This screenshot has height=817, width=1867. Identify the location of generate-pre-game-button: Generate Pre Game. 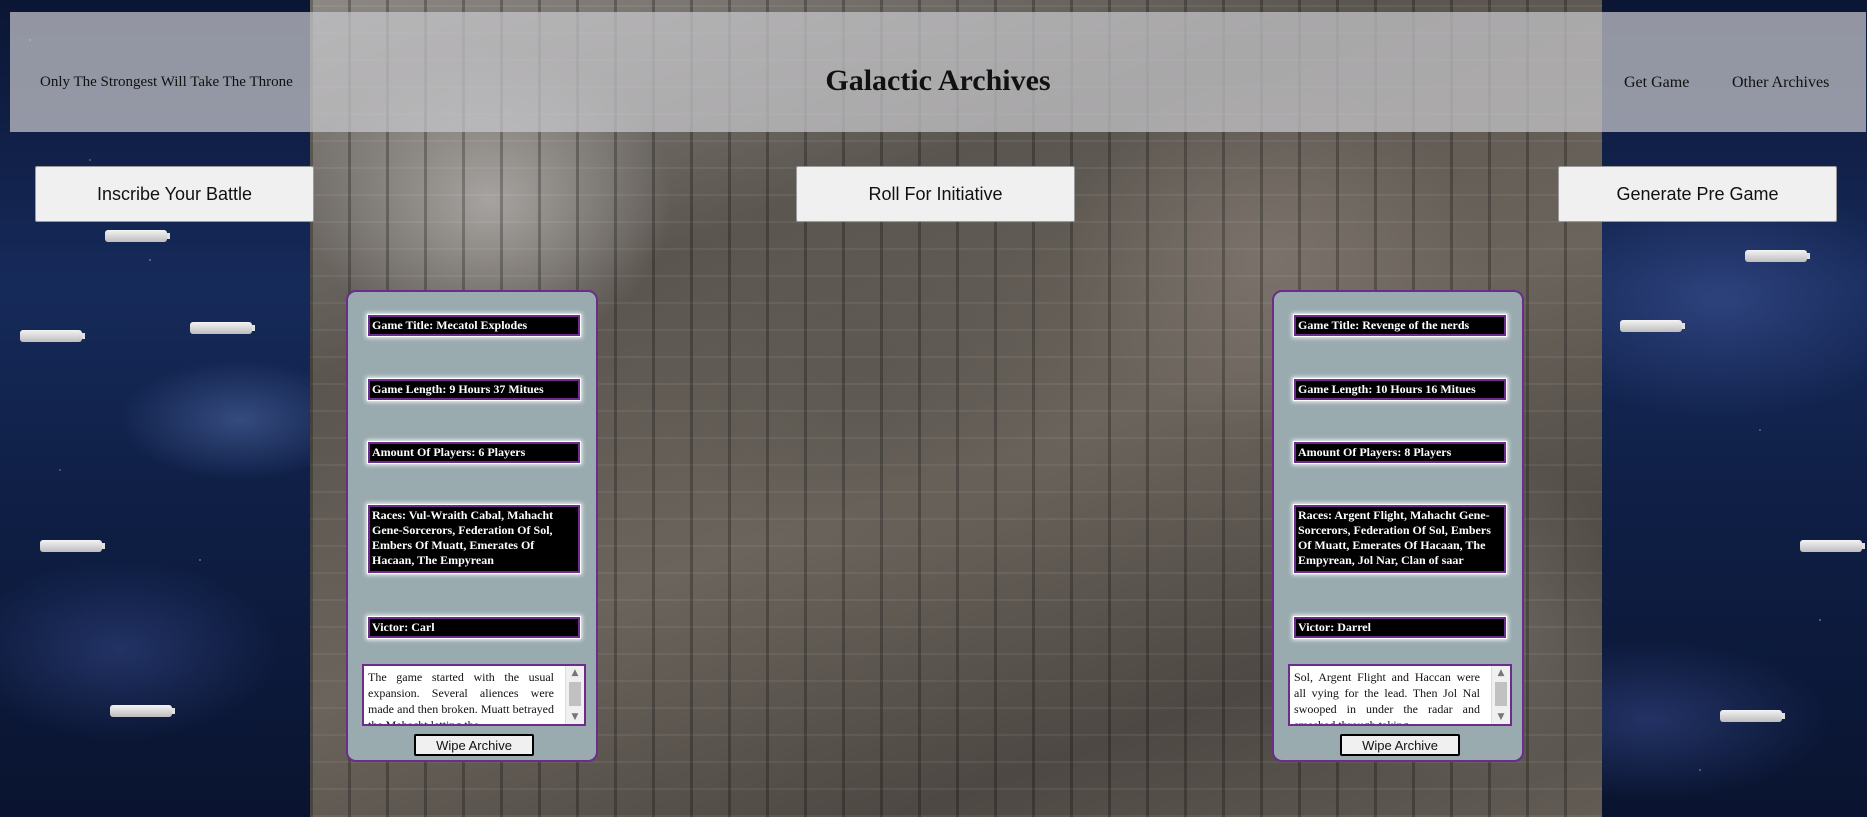
(1697, 194).